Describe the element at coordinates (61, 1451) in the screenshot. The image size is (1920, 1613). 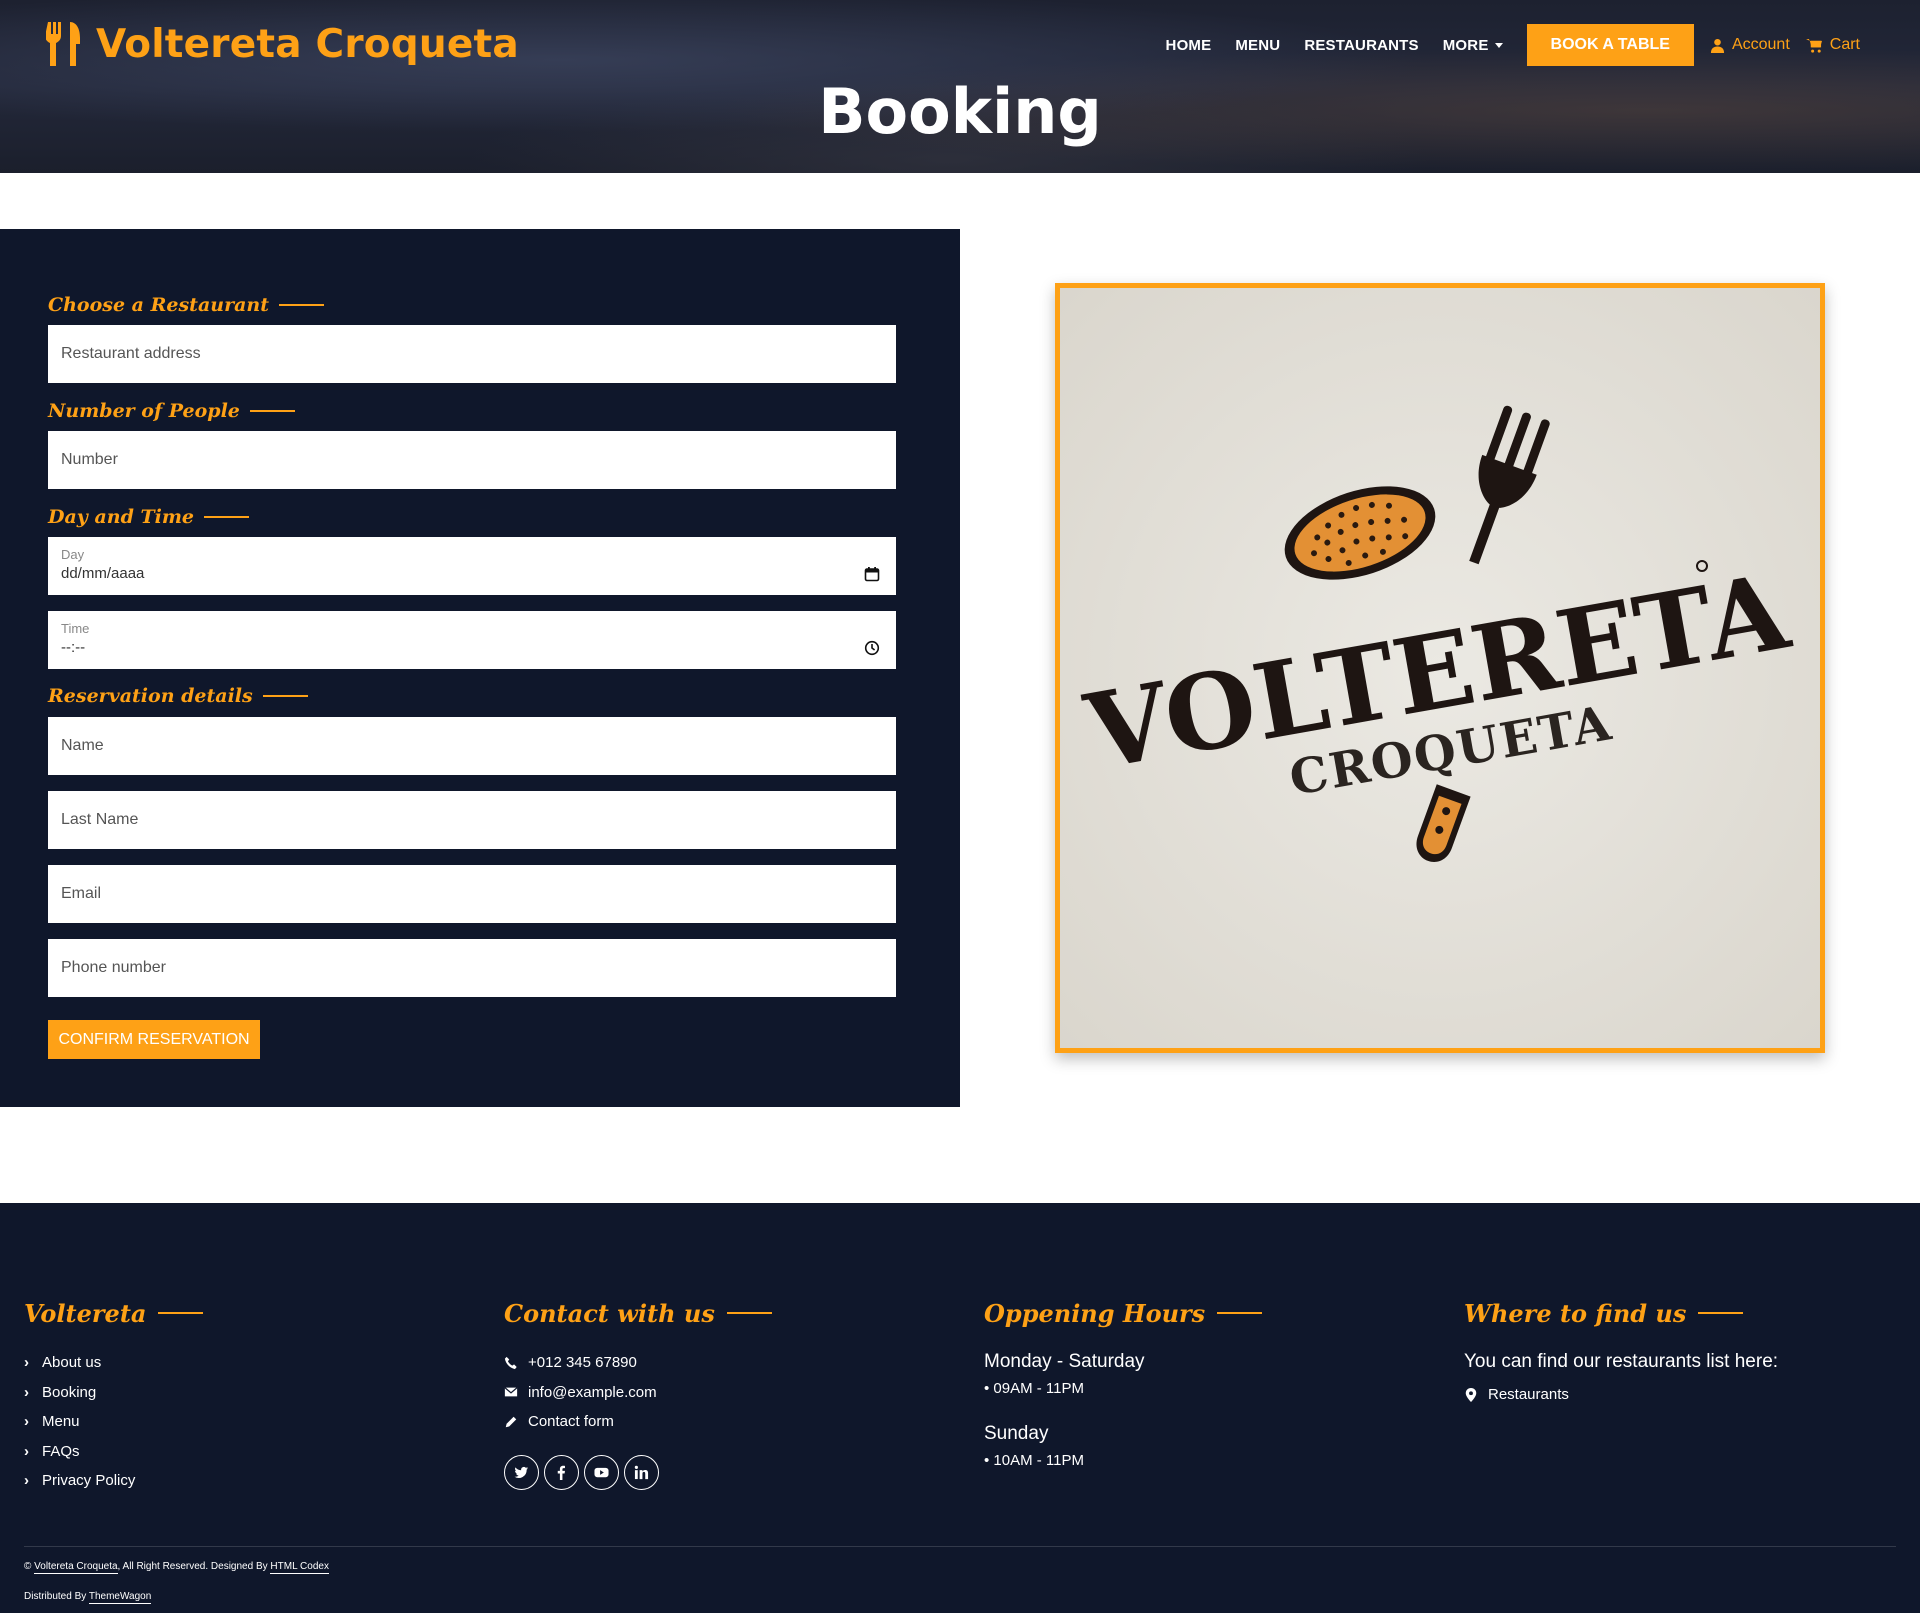
I see `link-label: FAQs` at that location.